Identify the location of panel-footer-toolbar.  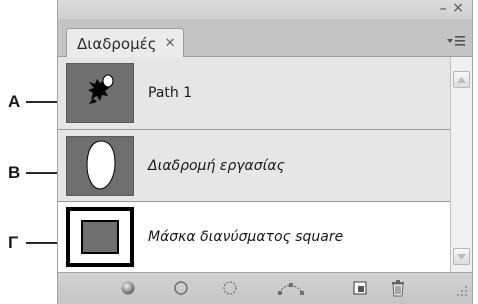
(265, 288).